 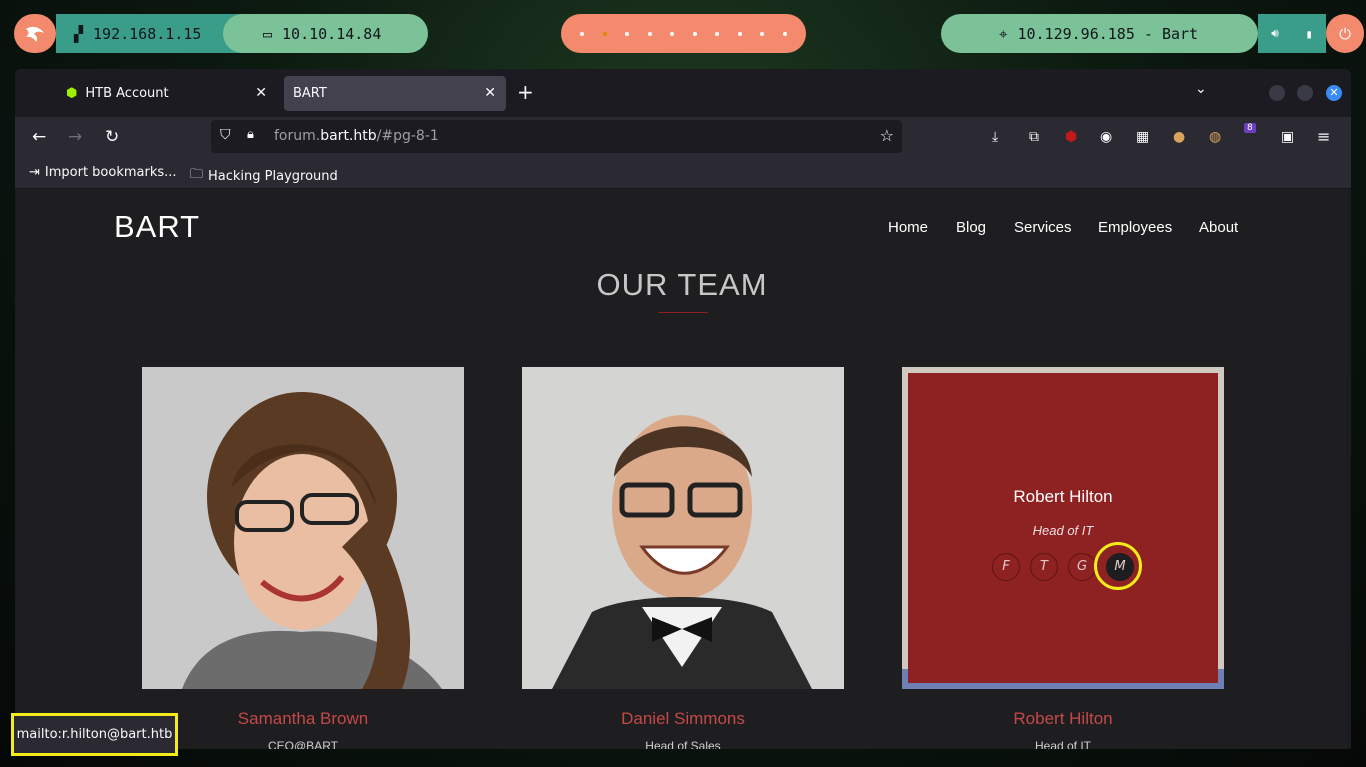 What do you see at coordinates (197, 174) in the screenshot?
I see `folder-icon: 🗀` at bounding box center [197, 174].